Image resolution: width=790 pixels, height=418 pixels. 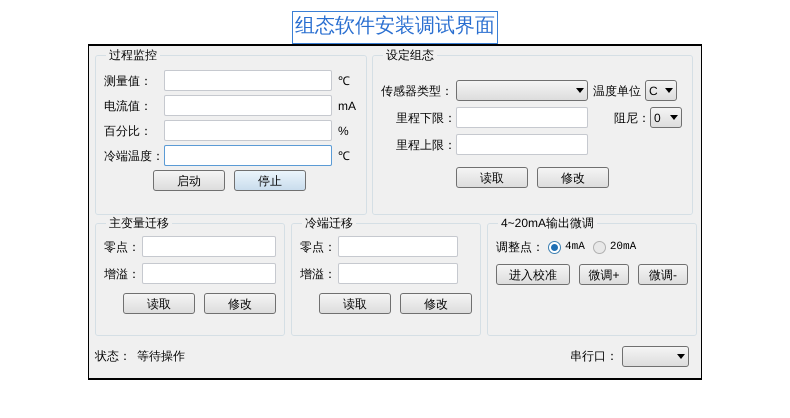 I want to click on group-title: 冷端迁移, so click(x=329, y=223).